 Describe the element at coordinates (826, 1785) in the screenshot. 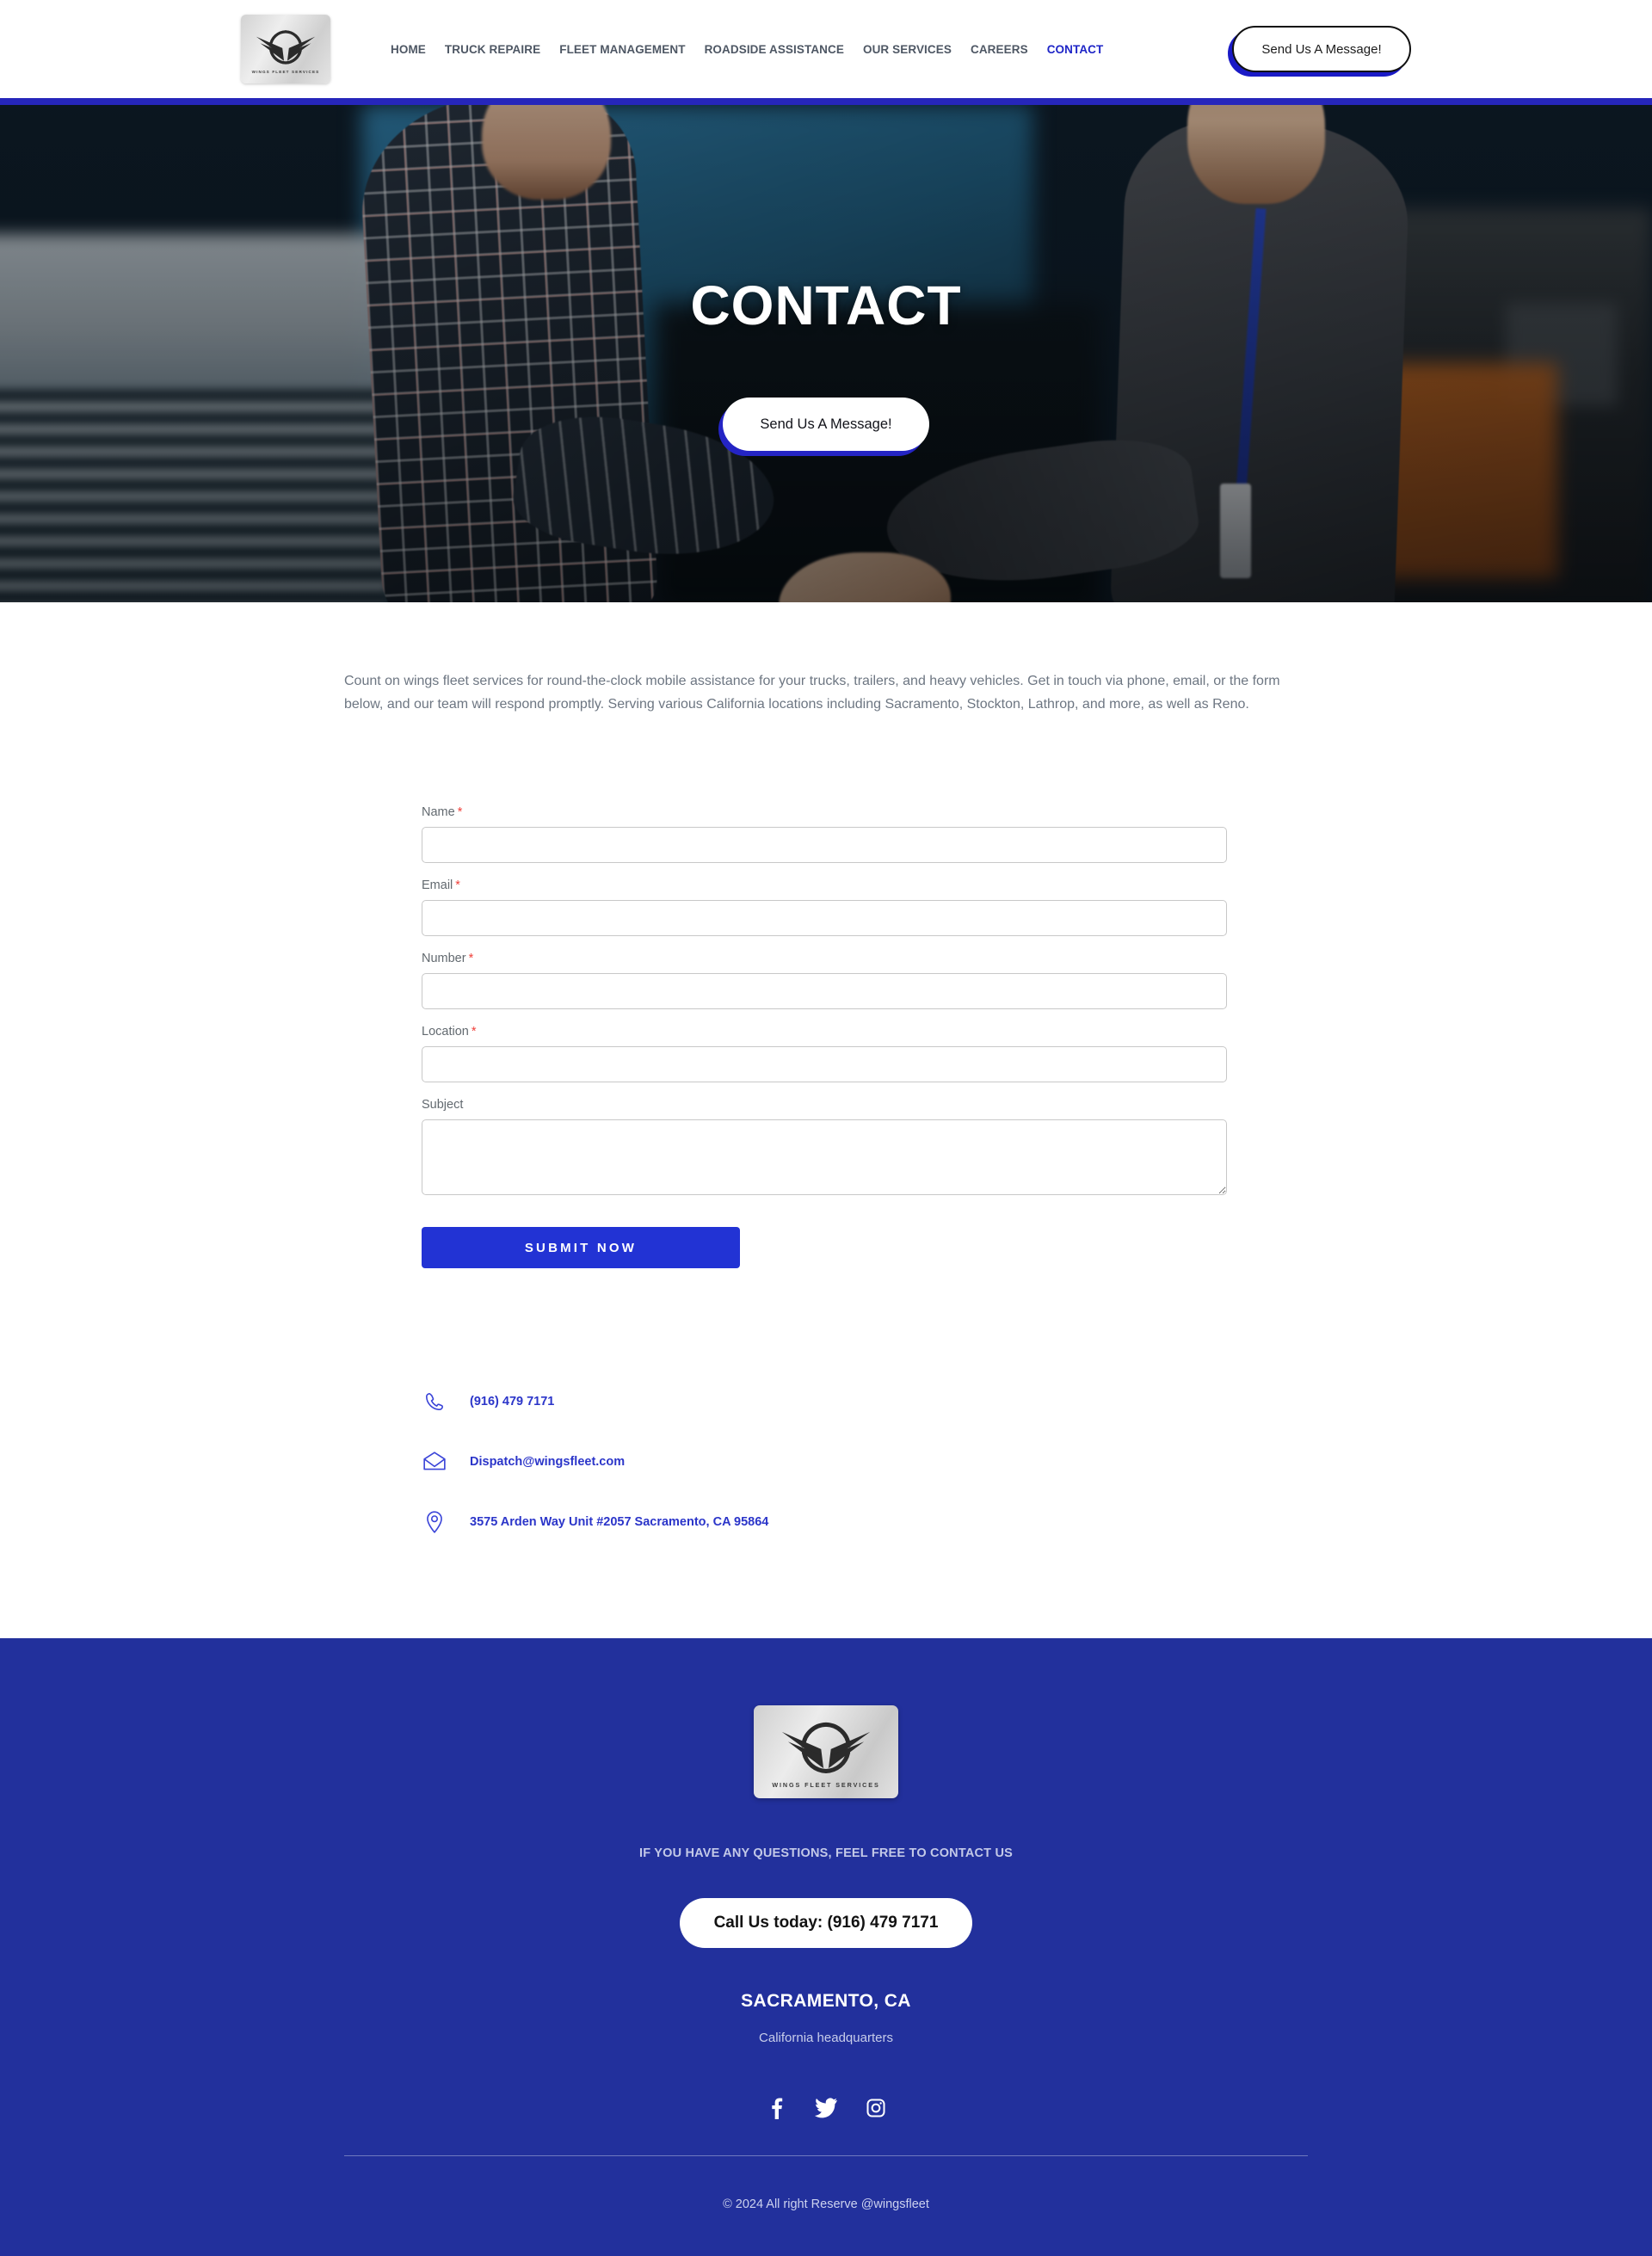

I see `footer-logo-wordmark: WINGS FLEET SERVICES` at that location.